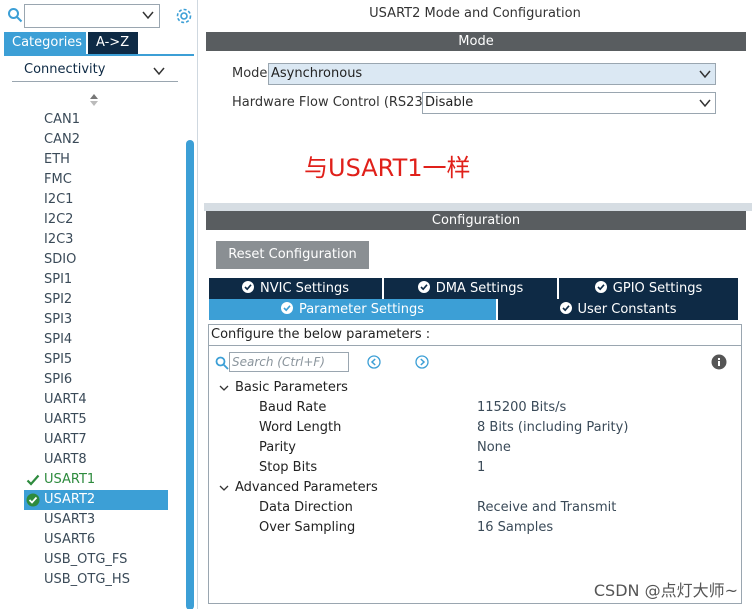  I want to click on flow-control-select: Disable, so click(569, 103).